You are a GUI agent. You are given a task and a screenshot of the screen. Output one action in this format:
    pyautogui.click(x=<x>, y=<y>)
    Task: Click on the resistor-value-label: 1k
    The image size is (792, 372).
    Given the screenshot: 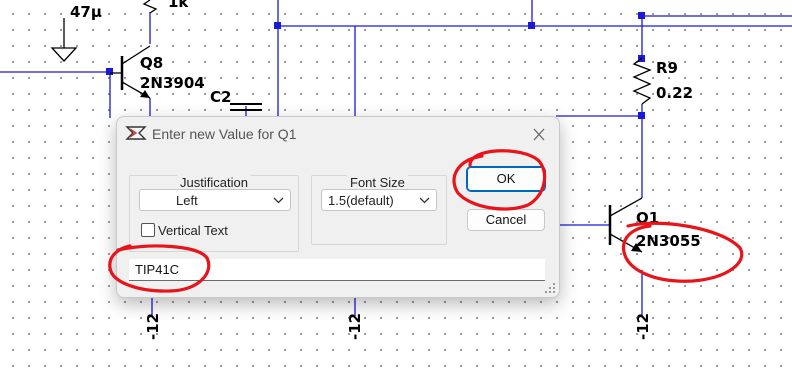 What is the action you would take?
    pyautogui.click(x=178, y=5)
    